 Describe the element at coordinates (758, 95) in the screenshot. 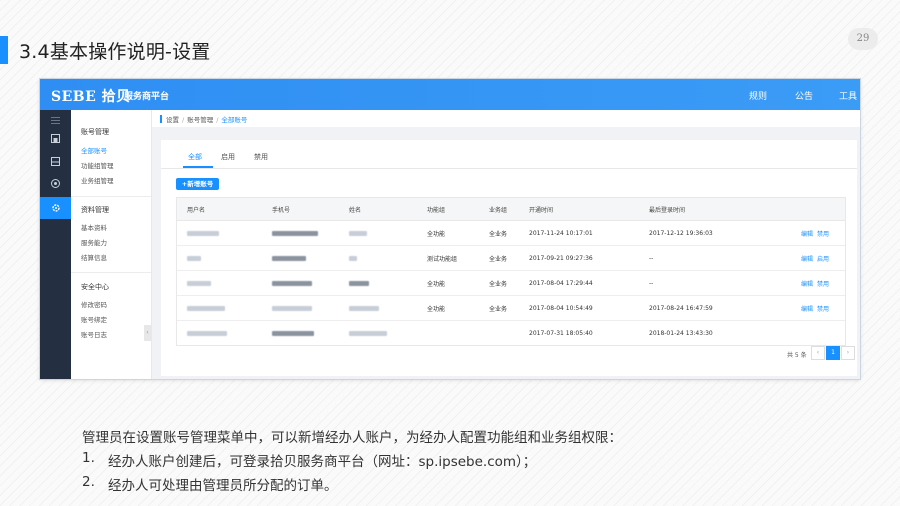

I see `topnav-rules: 规则` at that location.